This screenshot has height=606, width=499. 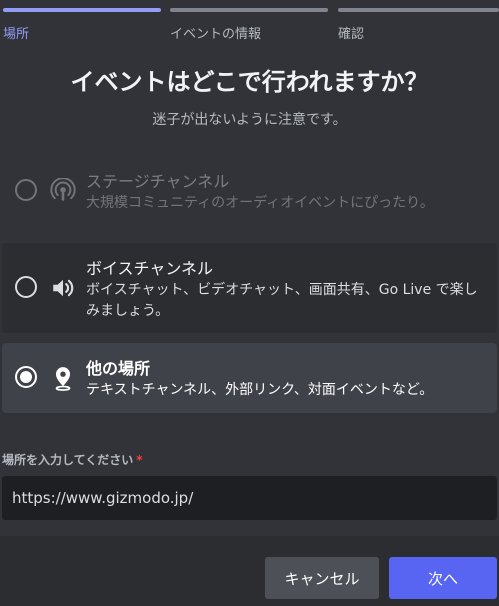 What do you see at coordinates (26, 287) in the screenshot?
I see `radio-voice-channel` at bounding box center [26, 287].